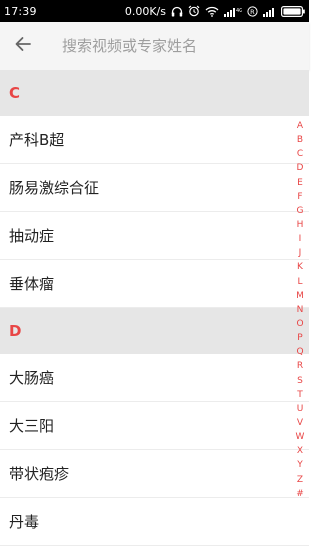 The height and width of the screenshot is (550, 320). I want to click on index-letter-b: B, so click(300, 140).